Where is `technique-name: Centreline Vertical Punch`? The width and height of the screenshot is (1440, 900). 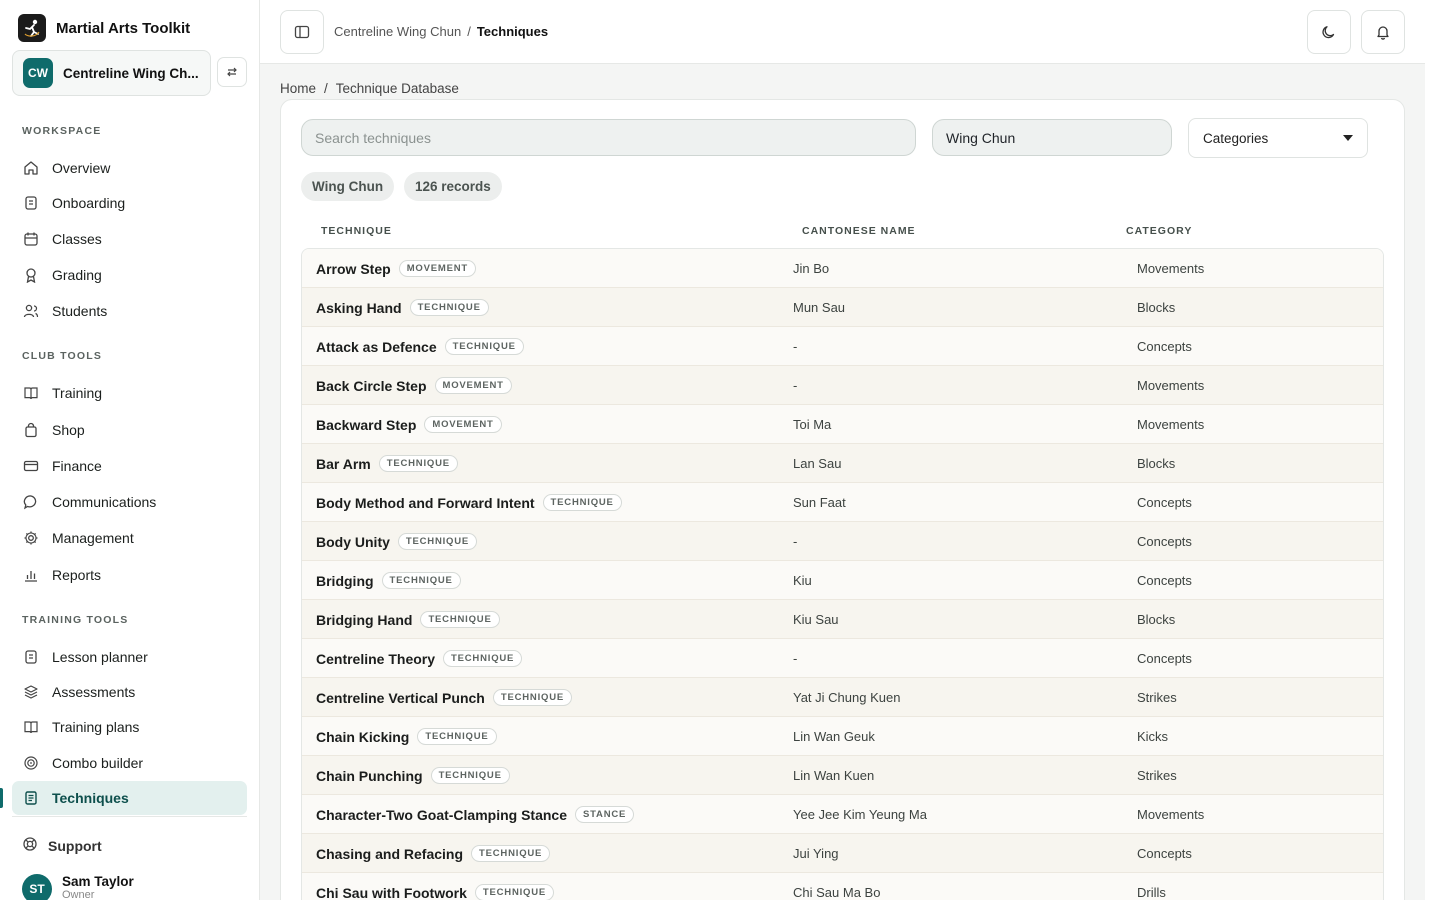 technique-name: Centreline Vertical Punch is located at coordinates (400, 697).